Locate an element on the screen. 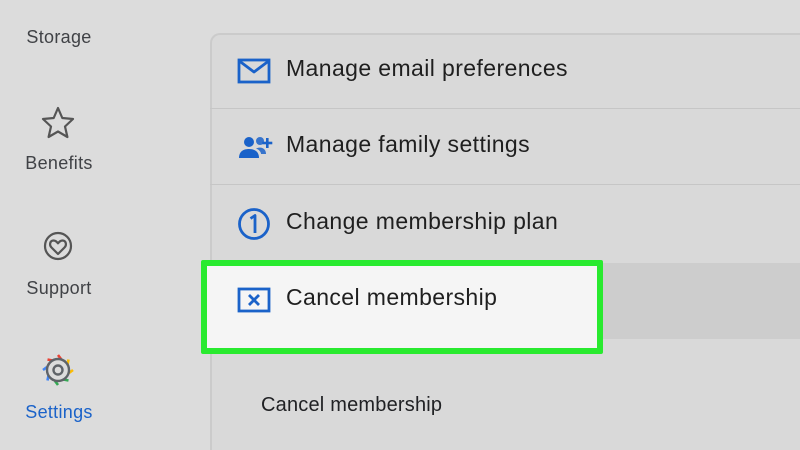 This screenshot has height=450, width=800. family-icon is located at coordinates (254, 147).